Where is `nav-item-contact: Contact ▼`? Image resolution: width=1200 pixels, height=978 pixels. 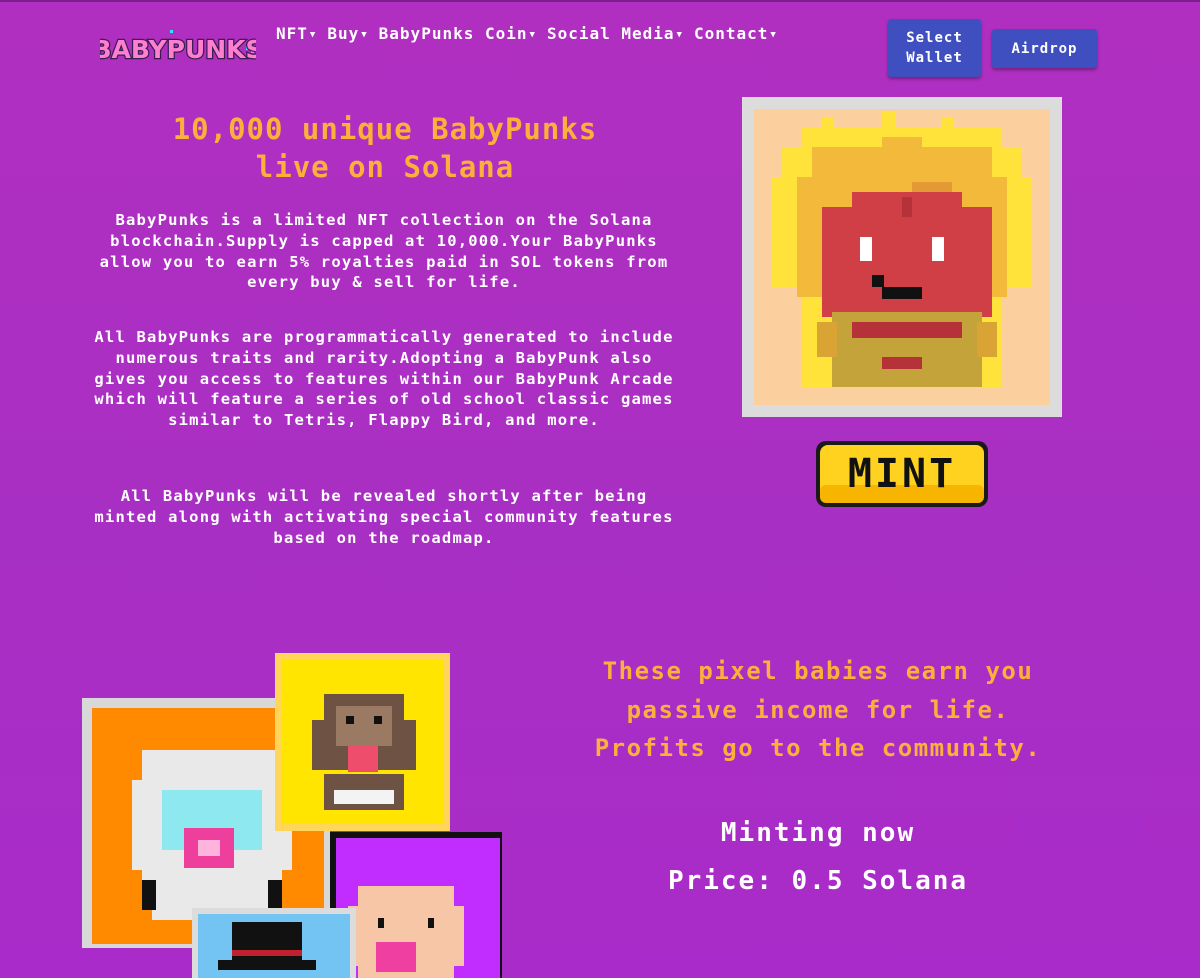
nav-item-contact: Contact ▼ is located at coordinates (735, 33).